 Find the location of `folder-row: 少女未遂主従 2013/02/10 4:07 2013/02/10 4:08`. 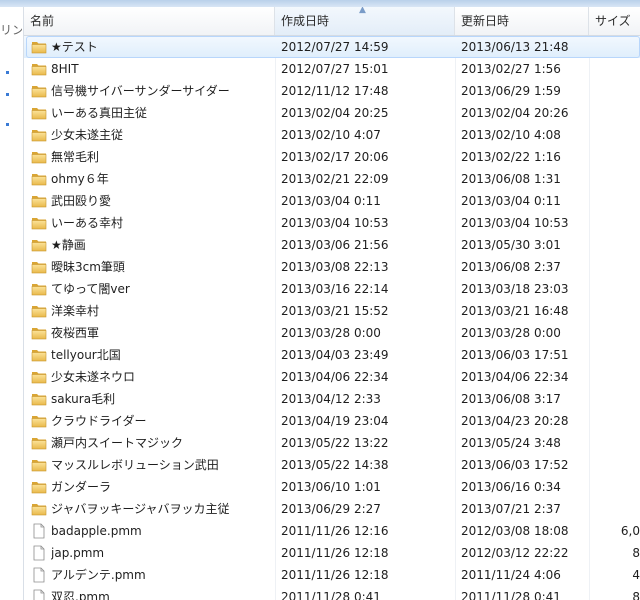

folder-row: 少女未遂主従 2013/02/10 4:07 2013/02/10 4:08 is located at coordinates (332, 135).